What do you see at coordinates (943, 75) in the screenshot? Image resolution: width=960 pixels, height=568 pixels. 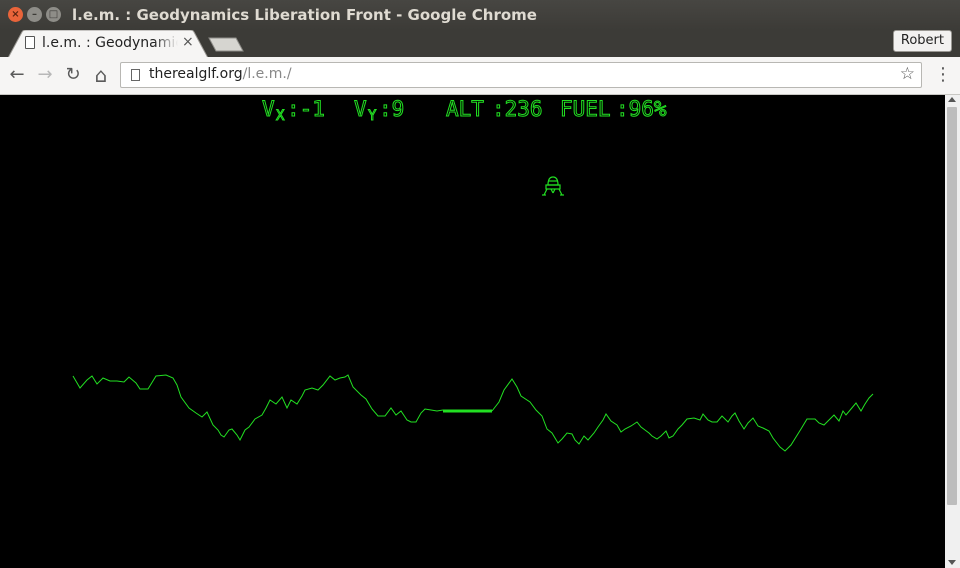 I see `menu-icon: ⋮` at bounding box center [943, 75].